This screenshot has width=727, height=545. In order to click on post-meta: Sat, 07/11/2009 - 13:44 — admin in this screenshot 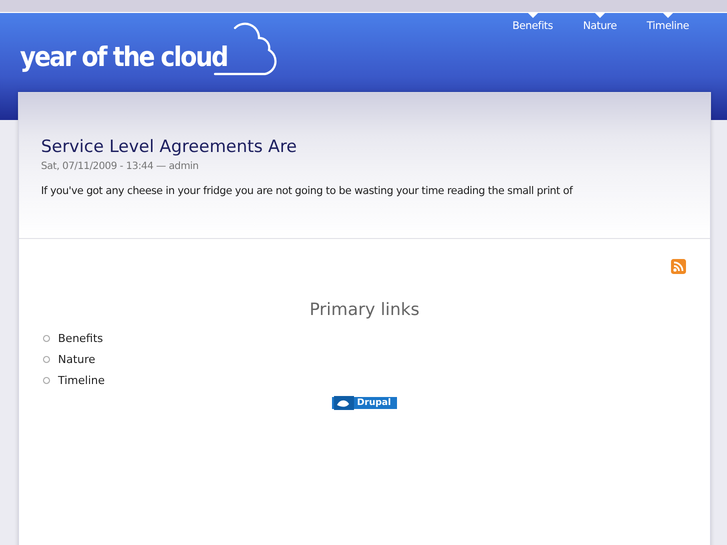, I will do `click(120, 166)`.